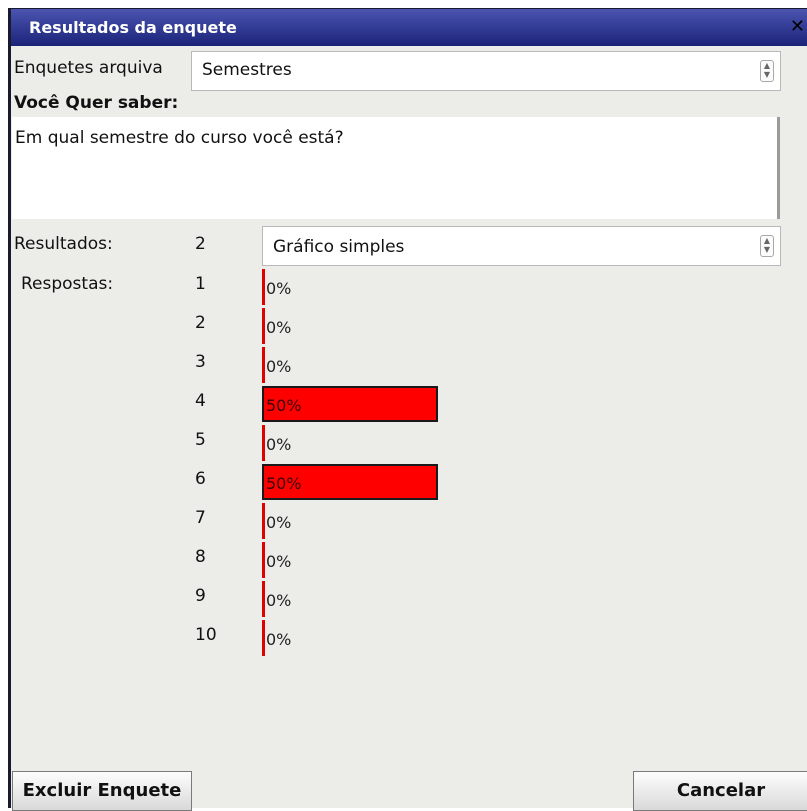  Describe the element at coordinates (63, 244) in the screenshot. I see `results-label: Resultados:` at that location.